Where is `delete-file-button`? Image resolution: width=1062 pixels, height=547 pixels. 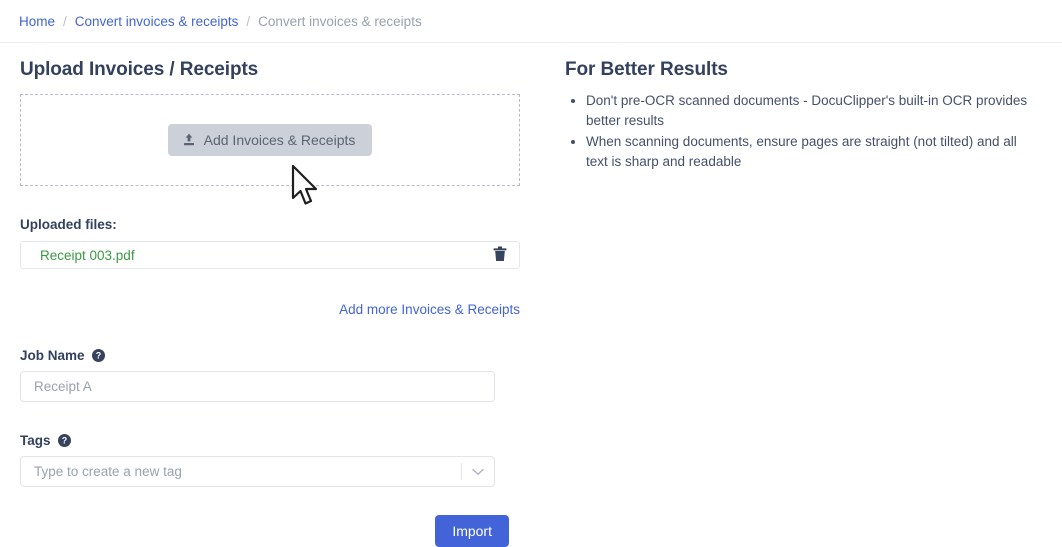 delete-file-button is located at coordinates (500, 255).